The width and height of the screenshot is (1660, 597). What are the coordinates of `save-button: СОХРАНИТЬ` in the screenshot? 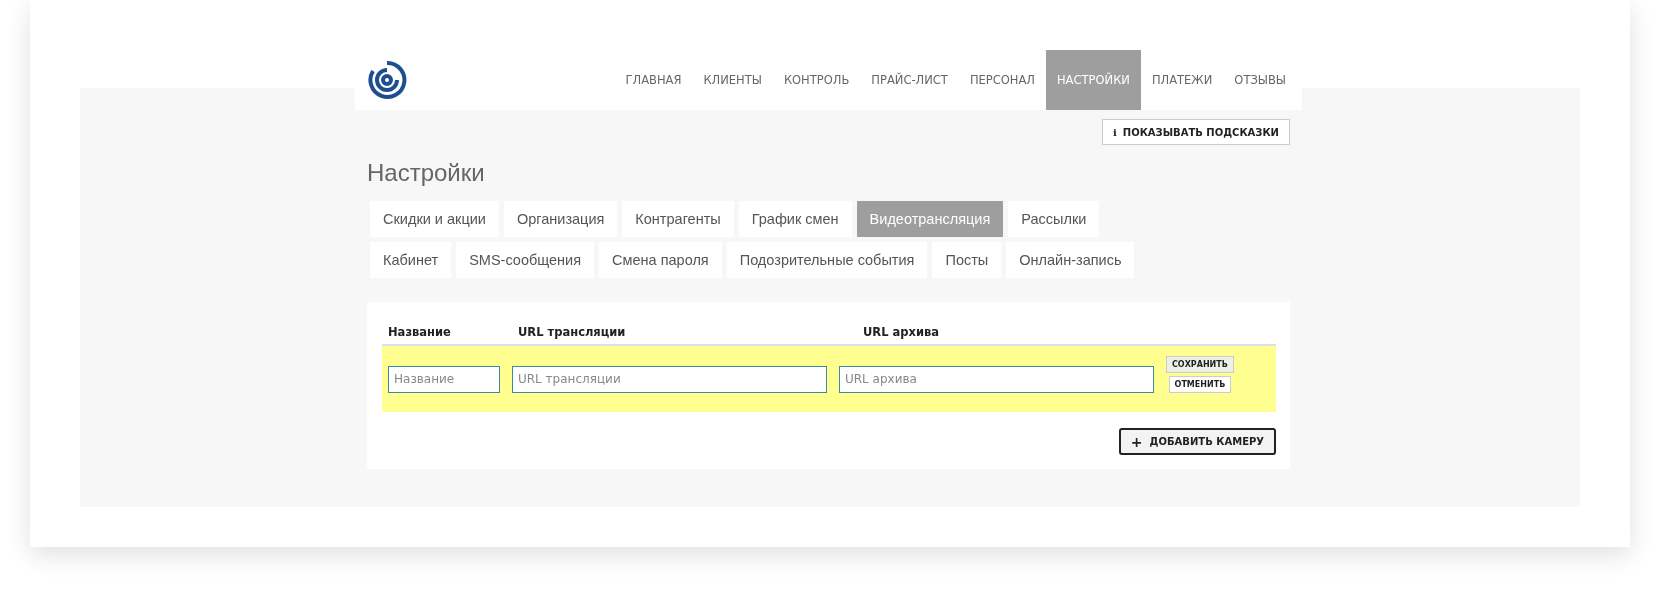 It's located at (1200, 364).